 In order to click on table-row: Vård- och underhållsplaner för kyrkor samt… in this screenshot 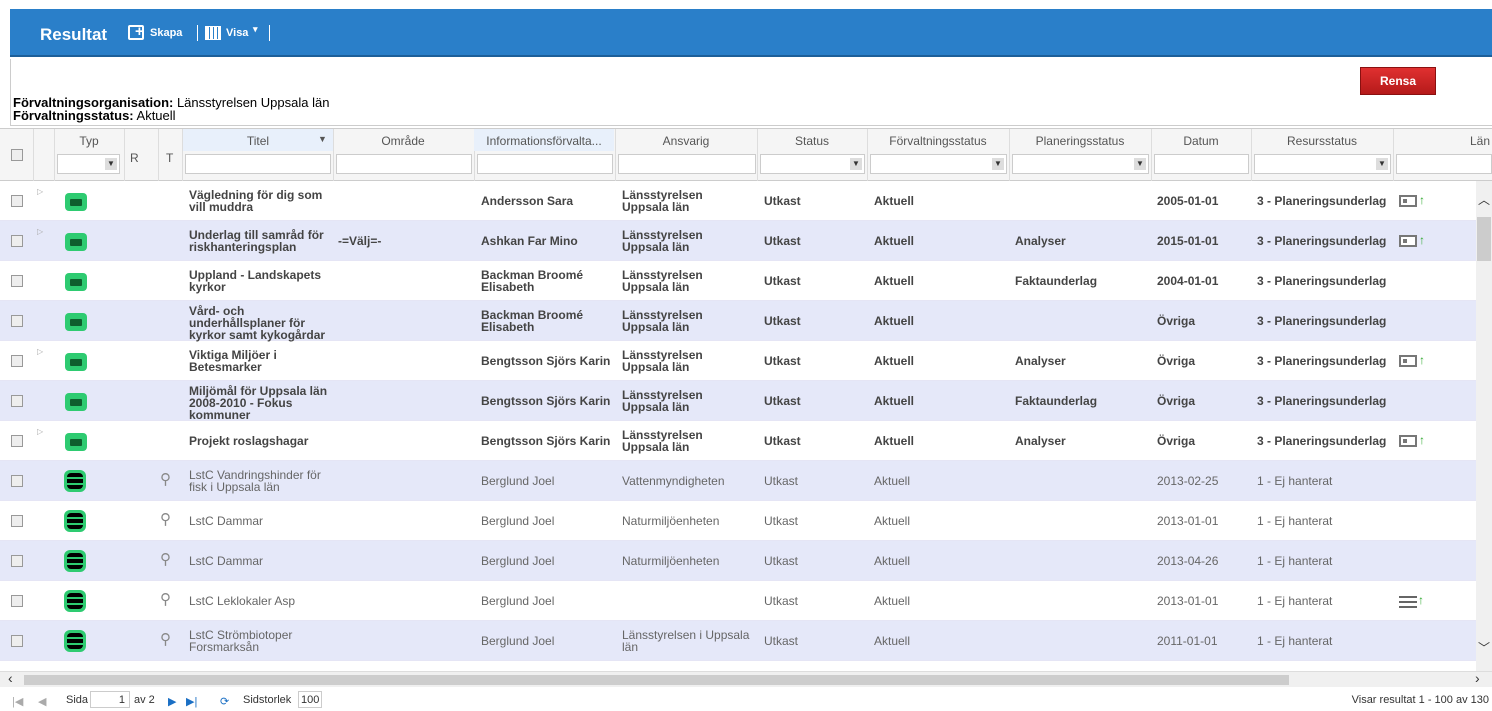, I will do `click(738, 321)`.